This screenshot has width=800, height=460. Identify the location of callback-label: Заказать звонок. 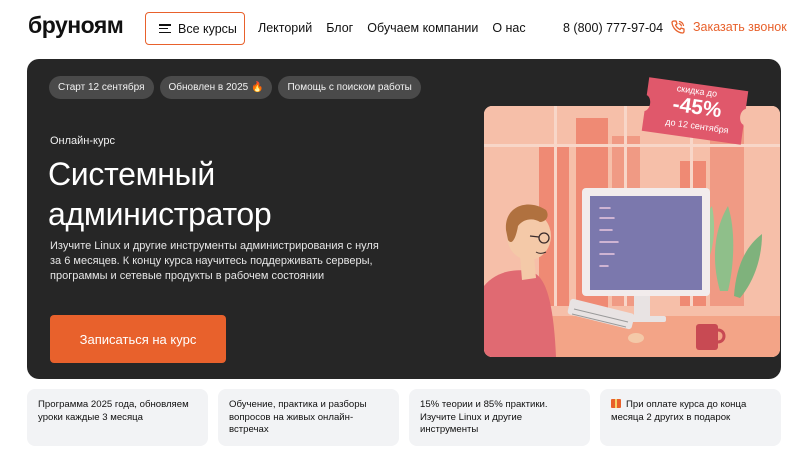
(740, 27).